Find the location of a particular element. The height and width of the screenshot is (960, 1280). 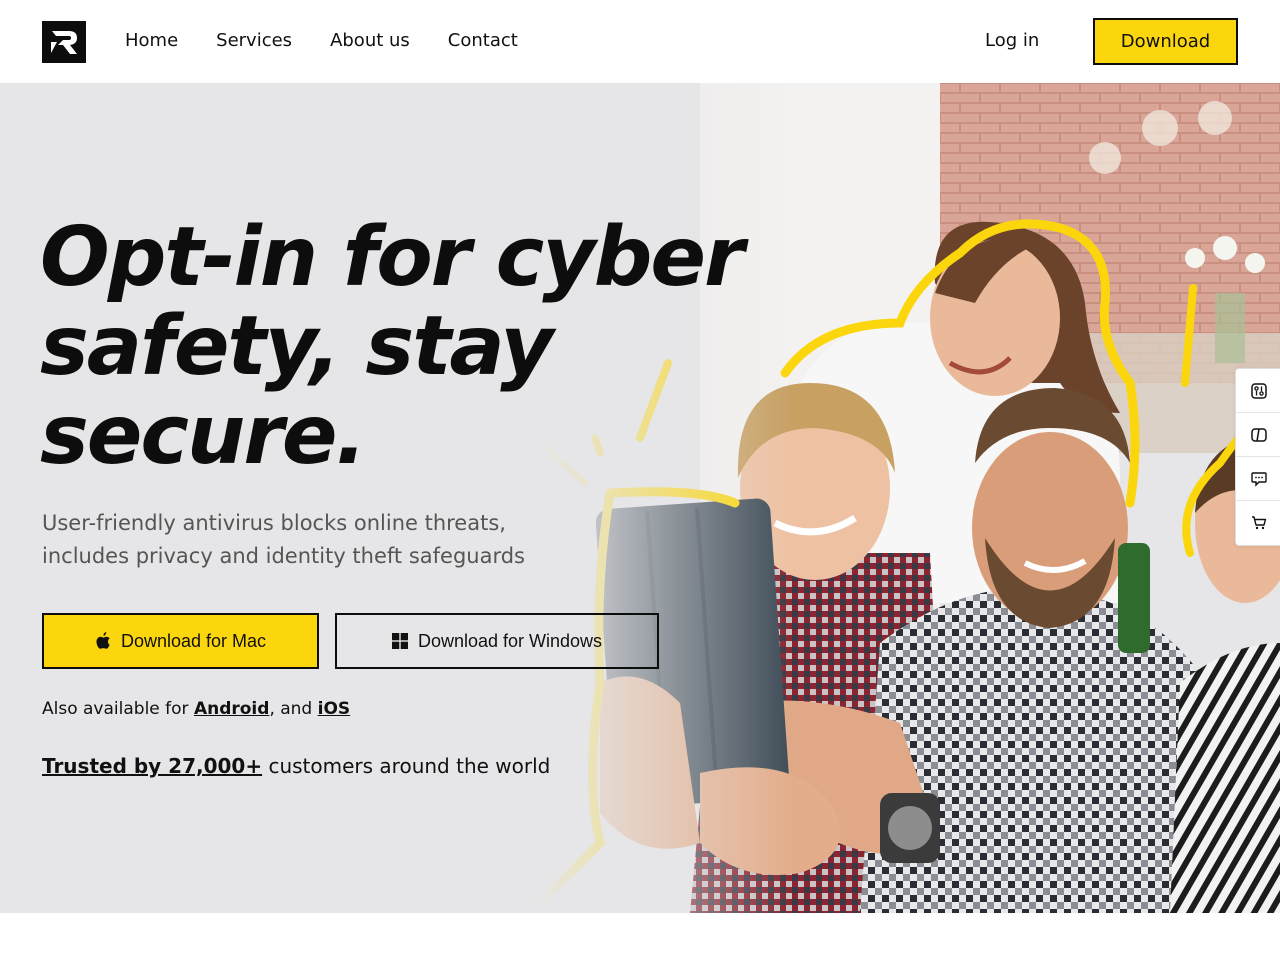

also-available-separator: , and is located at coordinates (293, 709).